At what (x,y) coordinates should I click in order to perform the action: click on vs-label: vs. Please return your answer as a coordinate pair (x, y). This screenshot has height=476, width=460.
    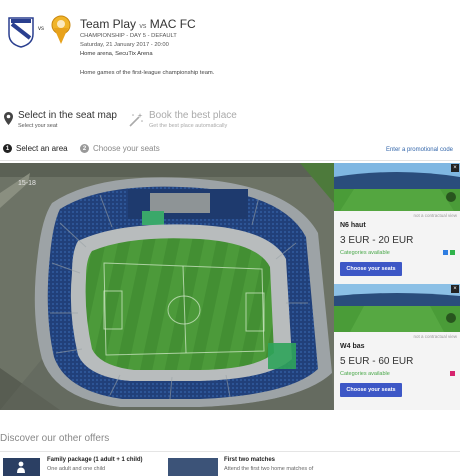
    Looking at the image, I should click on (143, 26).